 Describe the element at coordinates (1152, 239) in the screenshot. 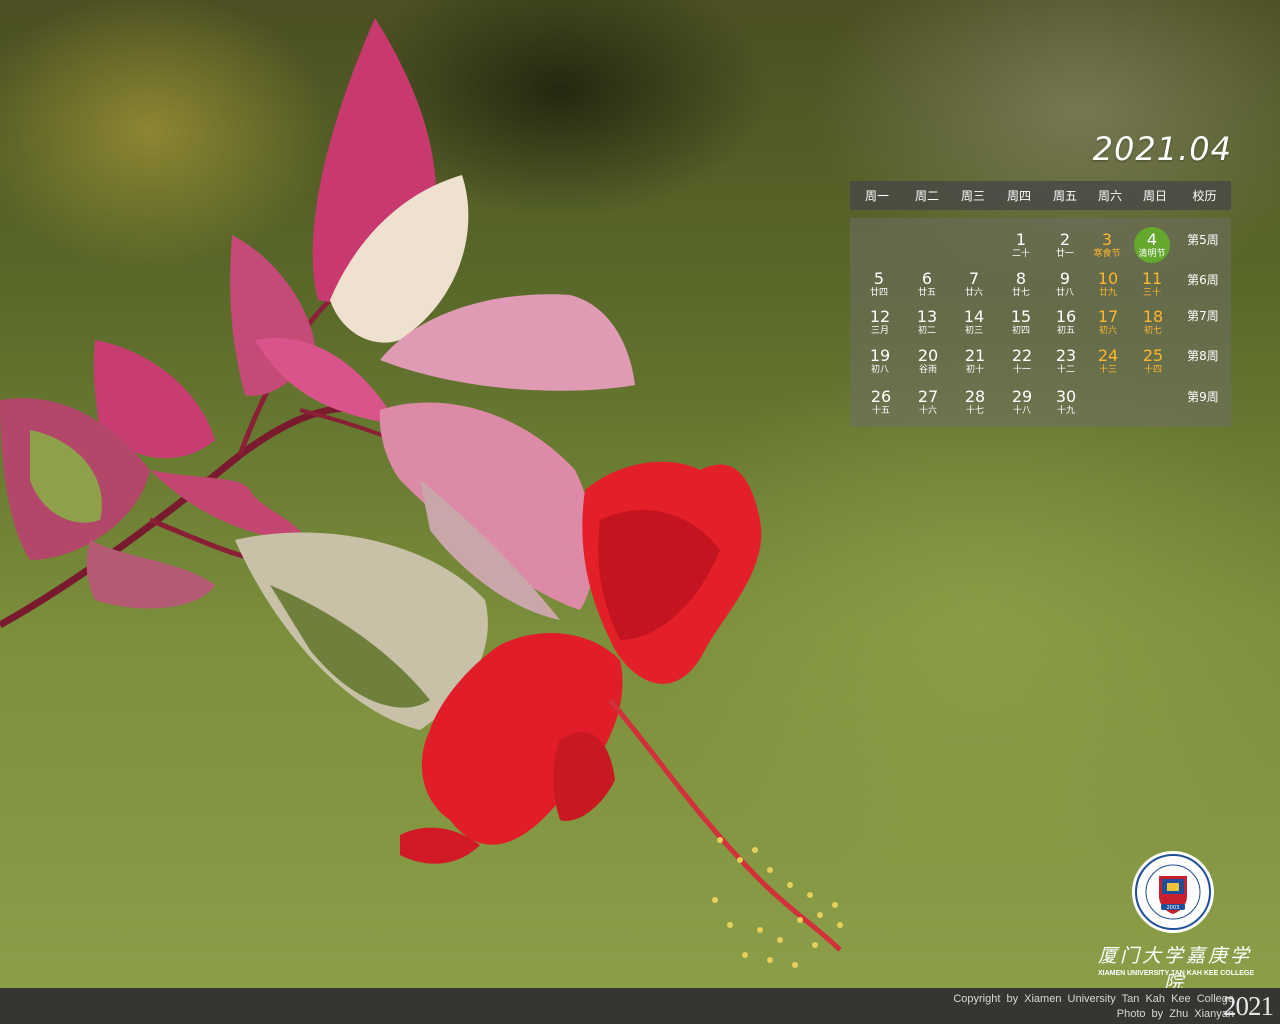

I see `day-number: 4` at that location.